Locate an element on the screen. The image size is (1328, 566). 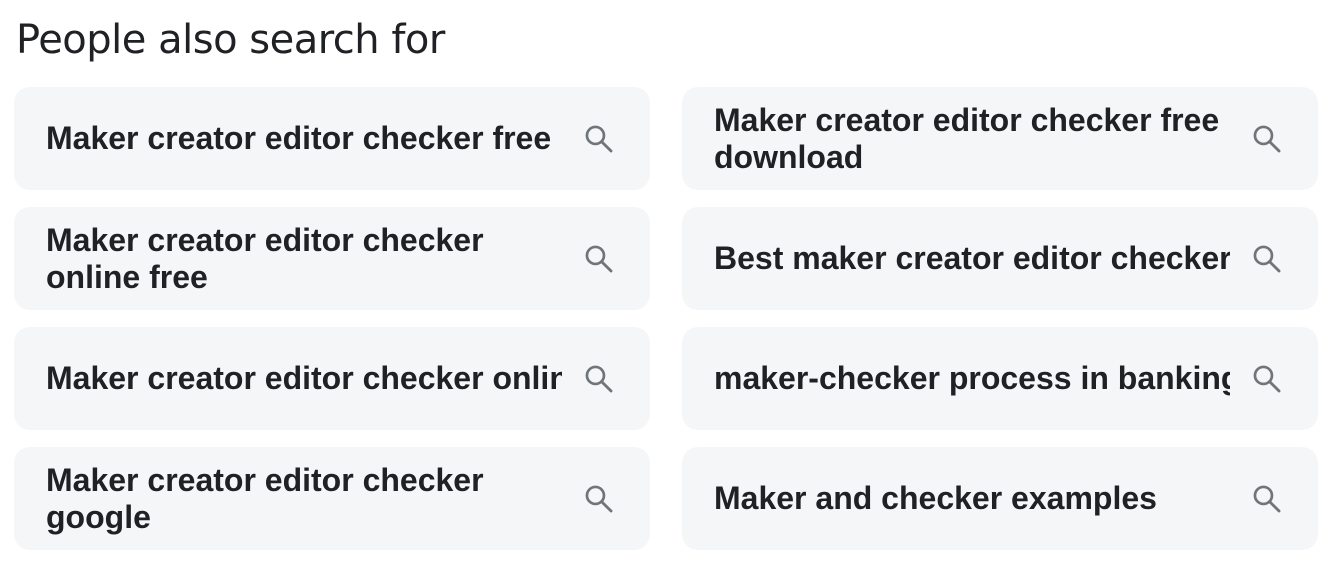
related-search-chip: Maker creator editor checker online is located at coordinates (332, 378).